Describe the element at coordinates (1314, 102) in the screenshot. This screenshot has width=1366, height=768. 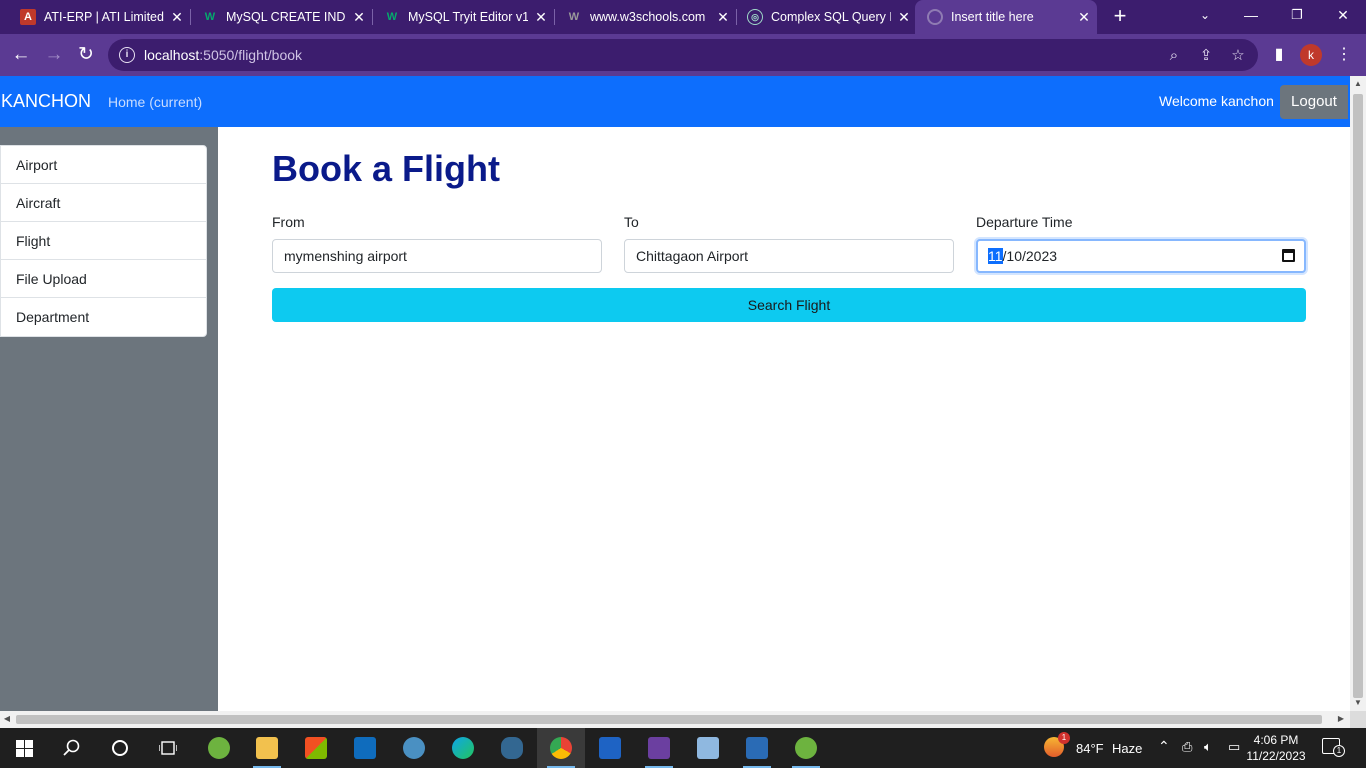
I see `logout-button: Logout` at that location.